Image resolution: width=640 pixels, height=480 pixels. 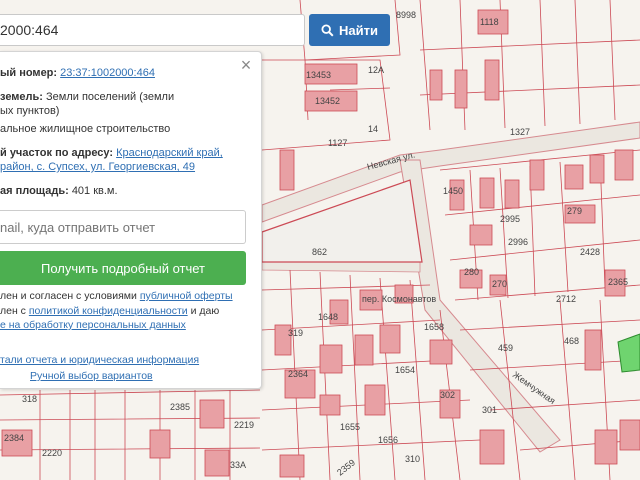 I want to click on map-label: 8998, so click(x=406, y=15).